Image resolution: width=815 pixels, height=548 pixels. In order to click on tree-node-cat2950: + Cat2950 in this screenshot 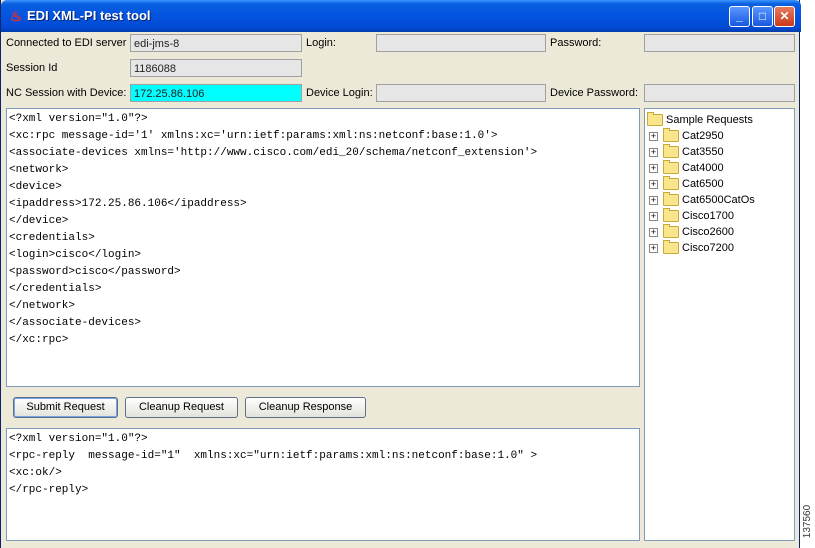, I will do `click(686, 136)`.